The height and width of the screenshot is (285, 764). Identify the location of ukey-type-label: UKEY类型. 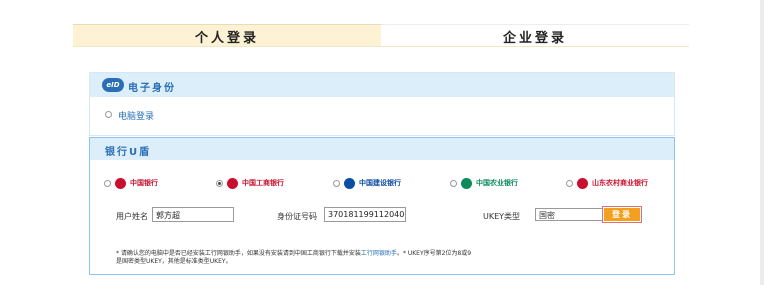
(502, 216).